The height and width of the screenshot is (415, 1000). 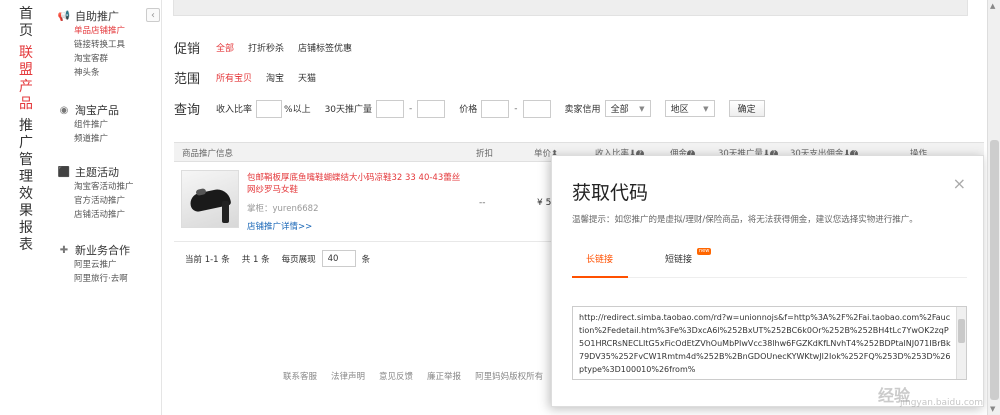 What do you see at coordinates (357, 184) in the screenshot?
I see `product-title-link: 包邮鞘板厚底鱼嘴鞋蝴蝶结大小码凉鞋32 33 40-43蕾丝网纱罗马女鞋` at bounding box center [357, 184].